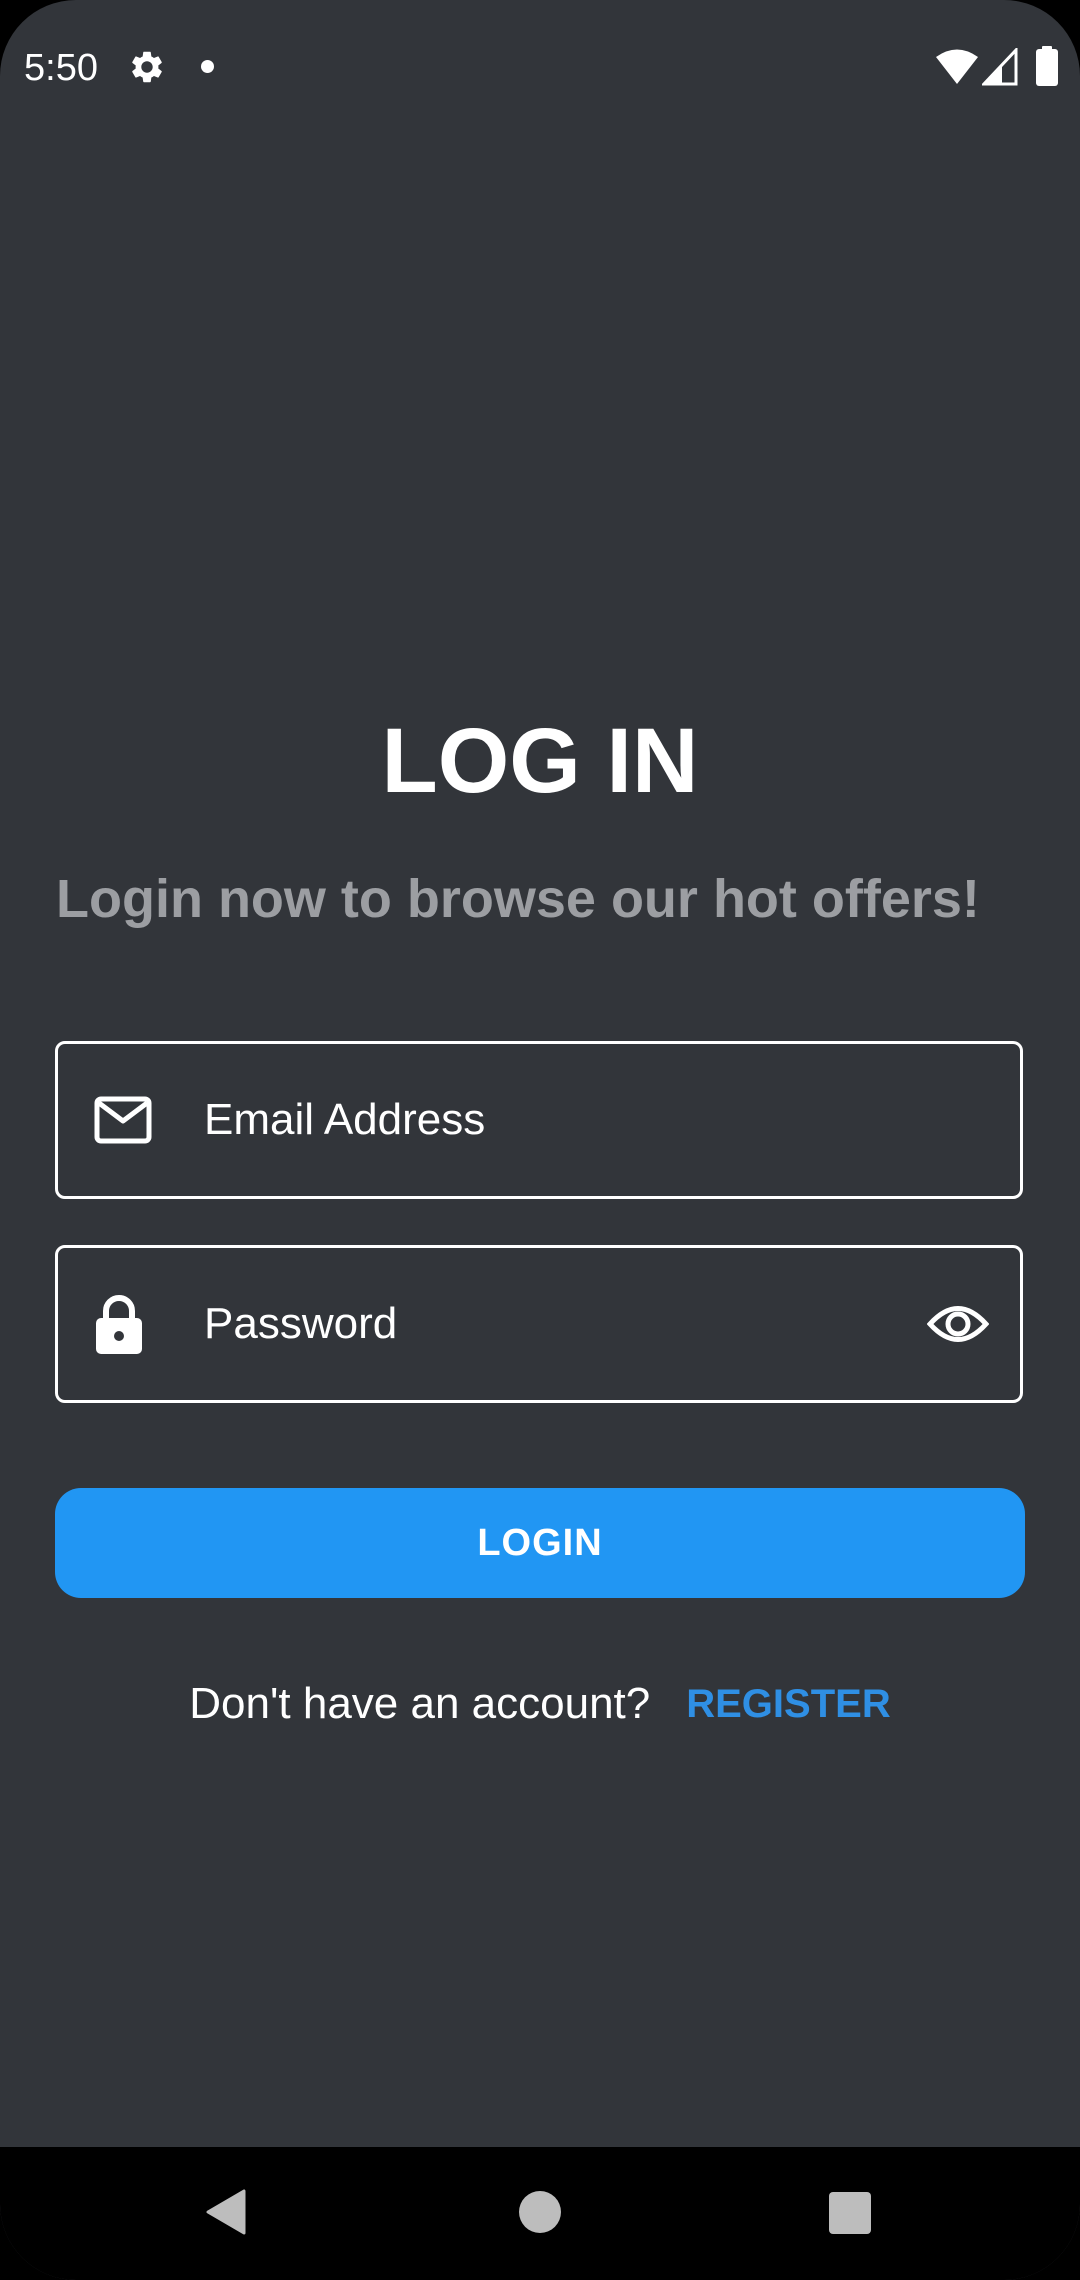  I want to click on password-input, so click(554, 1324).